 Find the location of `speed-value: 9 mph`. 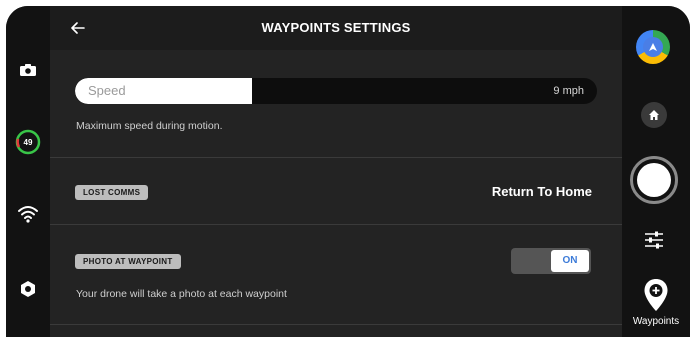

speed-value: 9 mph is located at coordinates (568, 91).